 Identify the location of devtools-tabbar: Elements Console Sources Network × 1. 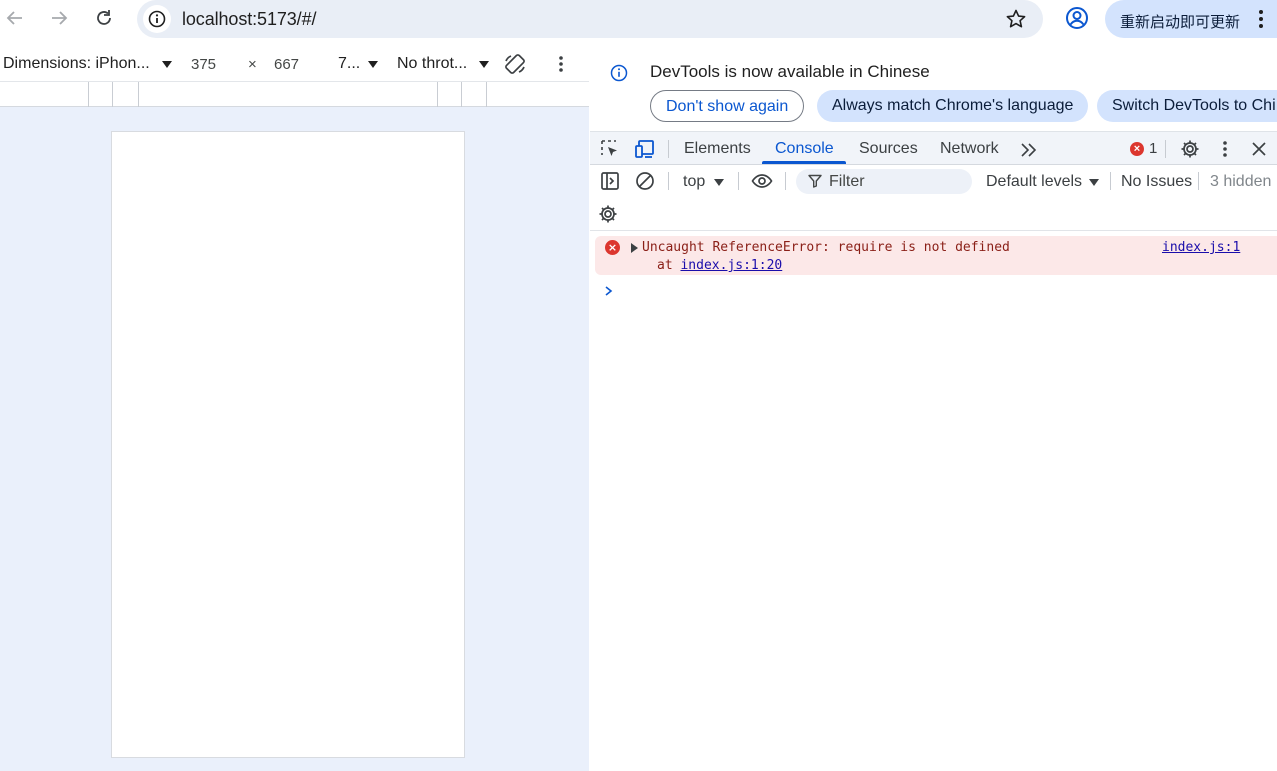
(933, 148).